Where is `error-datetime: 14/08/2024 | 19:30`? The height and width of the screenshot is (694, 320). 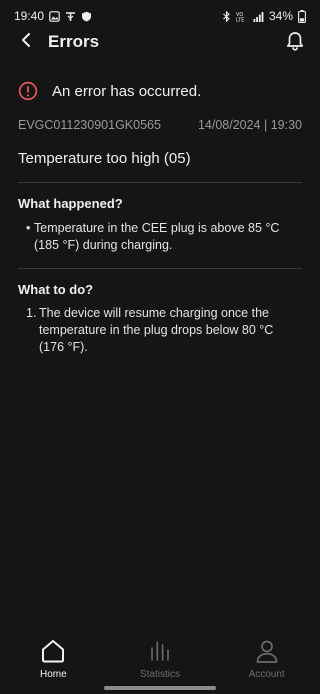
error-datetime: 14/08/2024 | 19:30 is located at coordinates (249, 125).